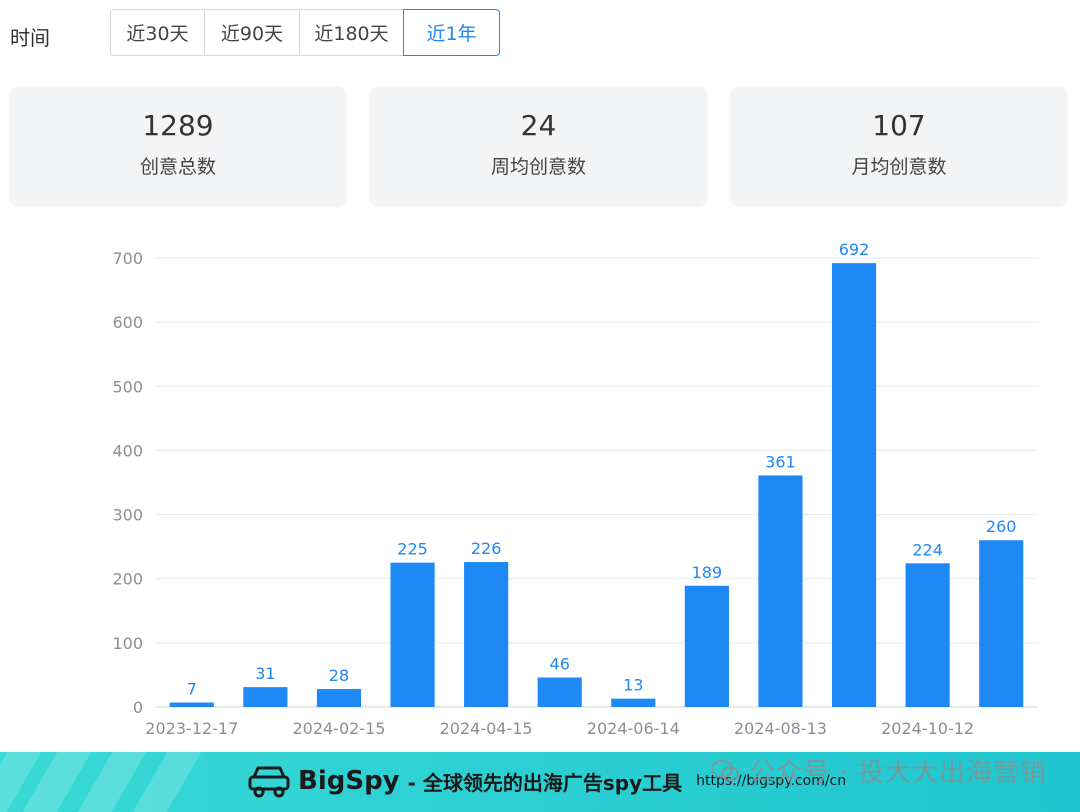  What do you see at coordinates (538, 146) in the screenshot?
I see `stat-card-weekly: 24 周均创意数` at bounding box center [538, 146].